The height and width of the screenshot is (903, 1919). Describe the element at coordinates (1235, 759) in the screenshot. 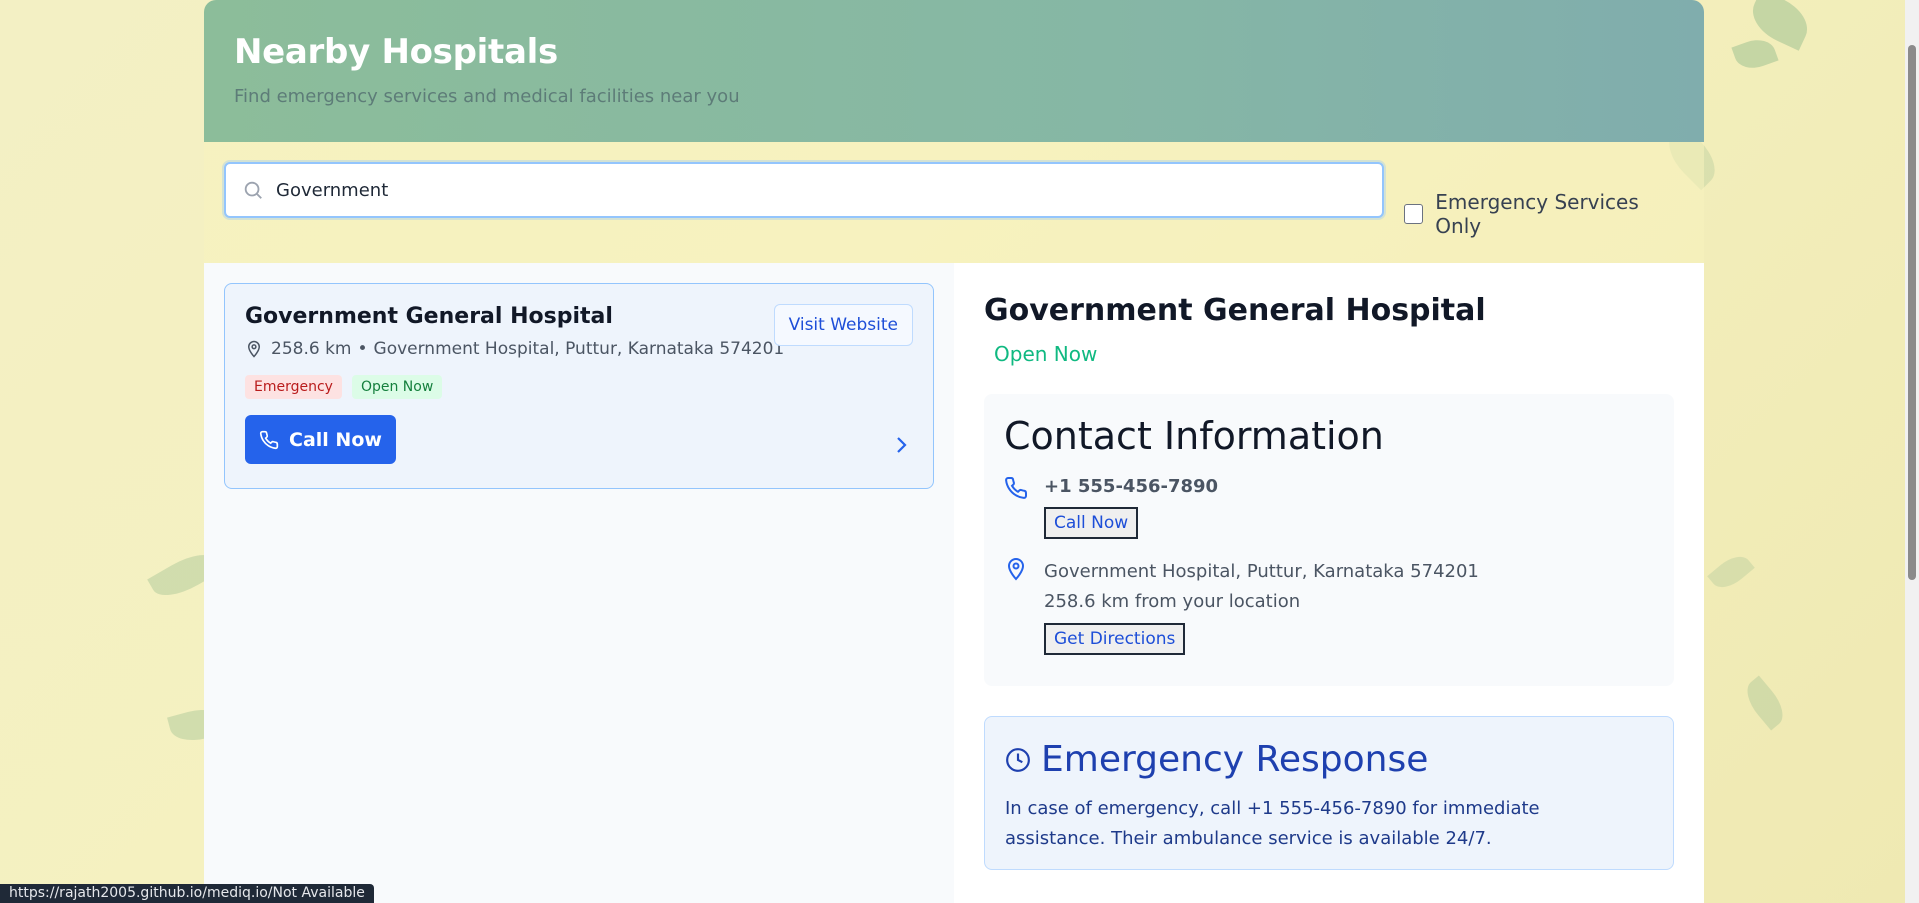

I see `emergency-response-title-text: Emergency Response` at that location.